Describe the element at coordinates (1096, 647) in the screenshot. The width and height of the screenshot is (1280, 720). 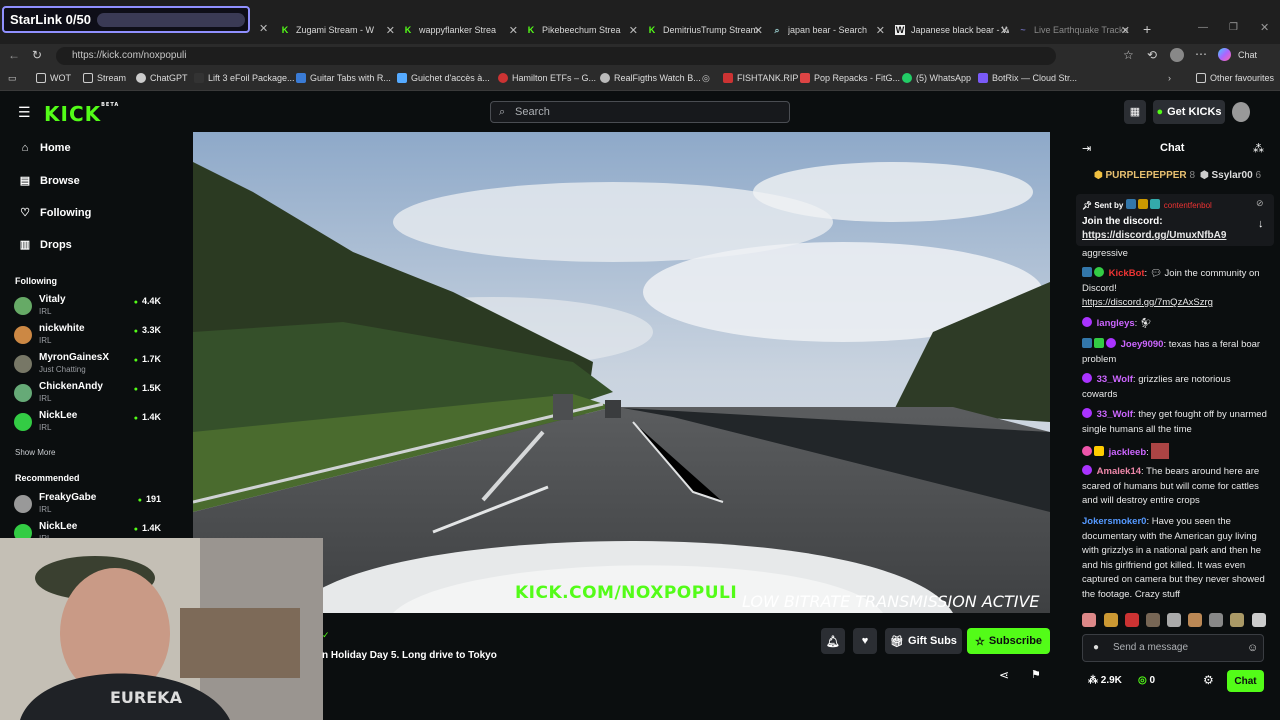
I see `chat-badge-icon: ●` at that location.